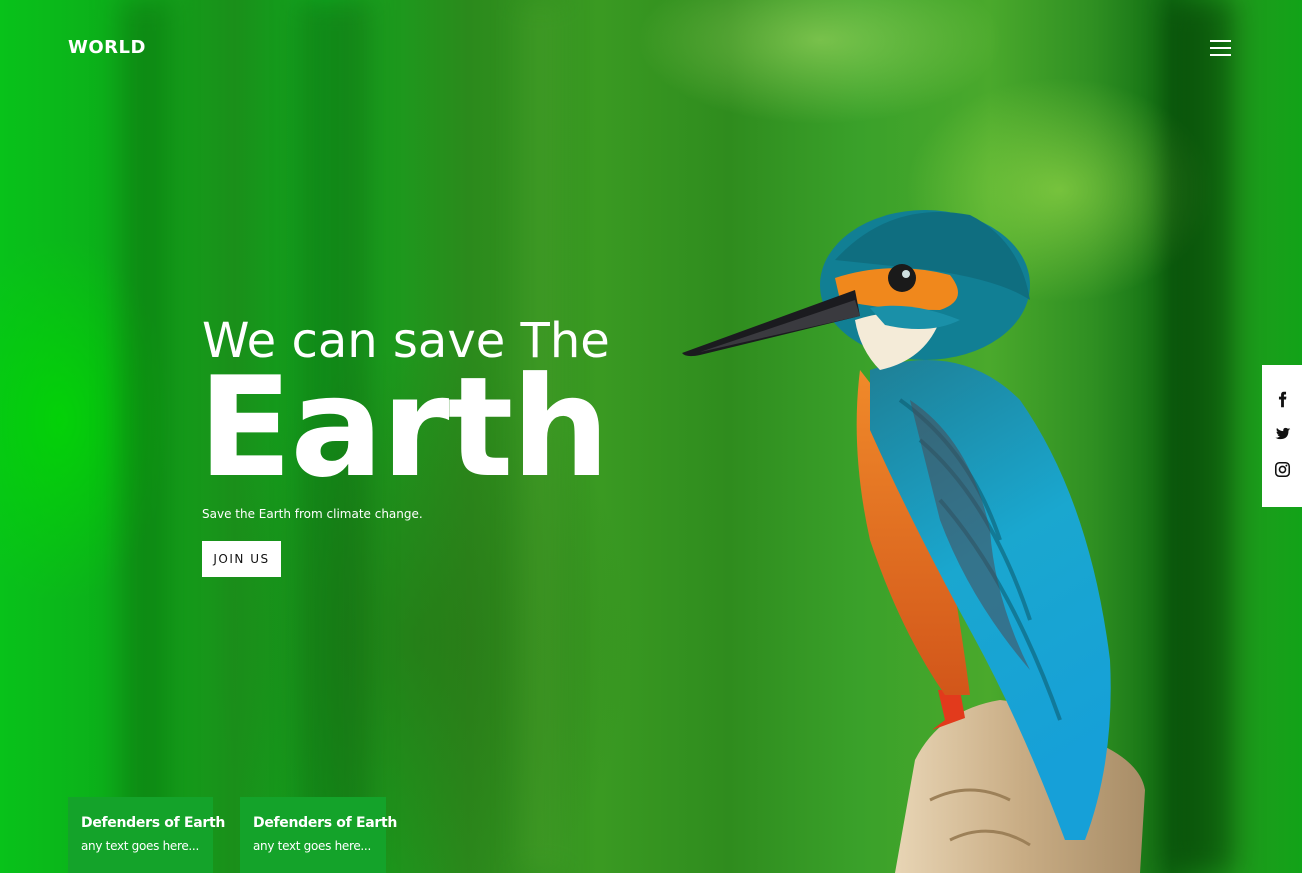  What do you see at coordinates (241, 559) in the screenshot?
I see `join-us-button: JOIN US` at bounding box center [241, 559].